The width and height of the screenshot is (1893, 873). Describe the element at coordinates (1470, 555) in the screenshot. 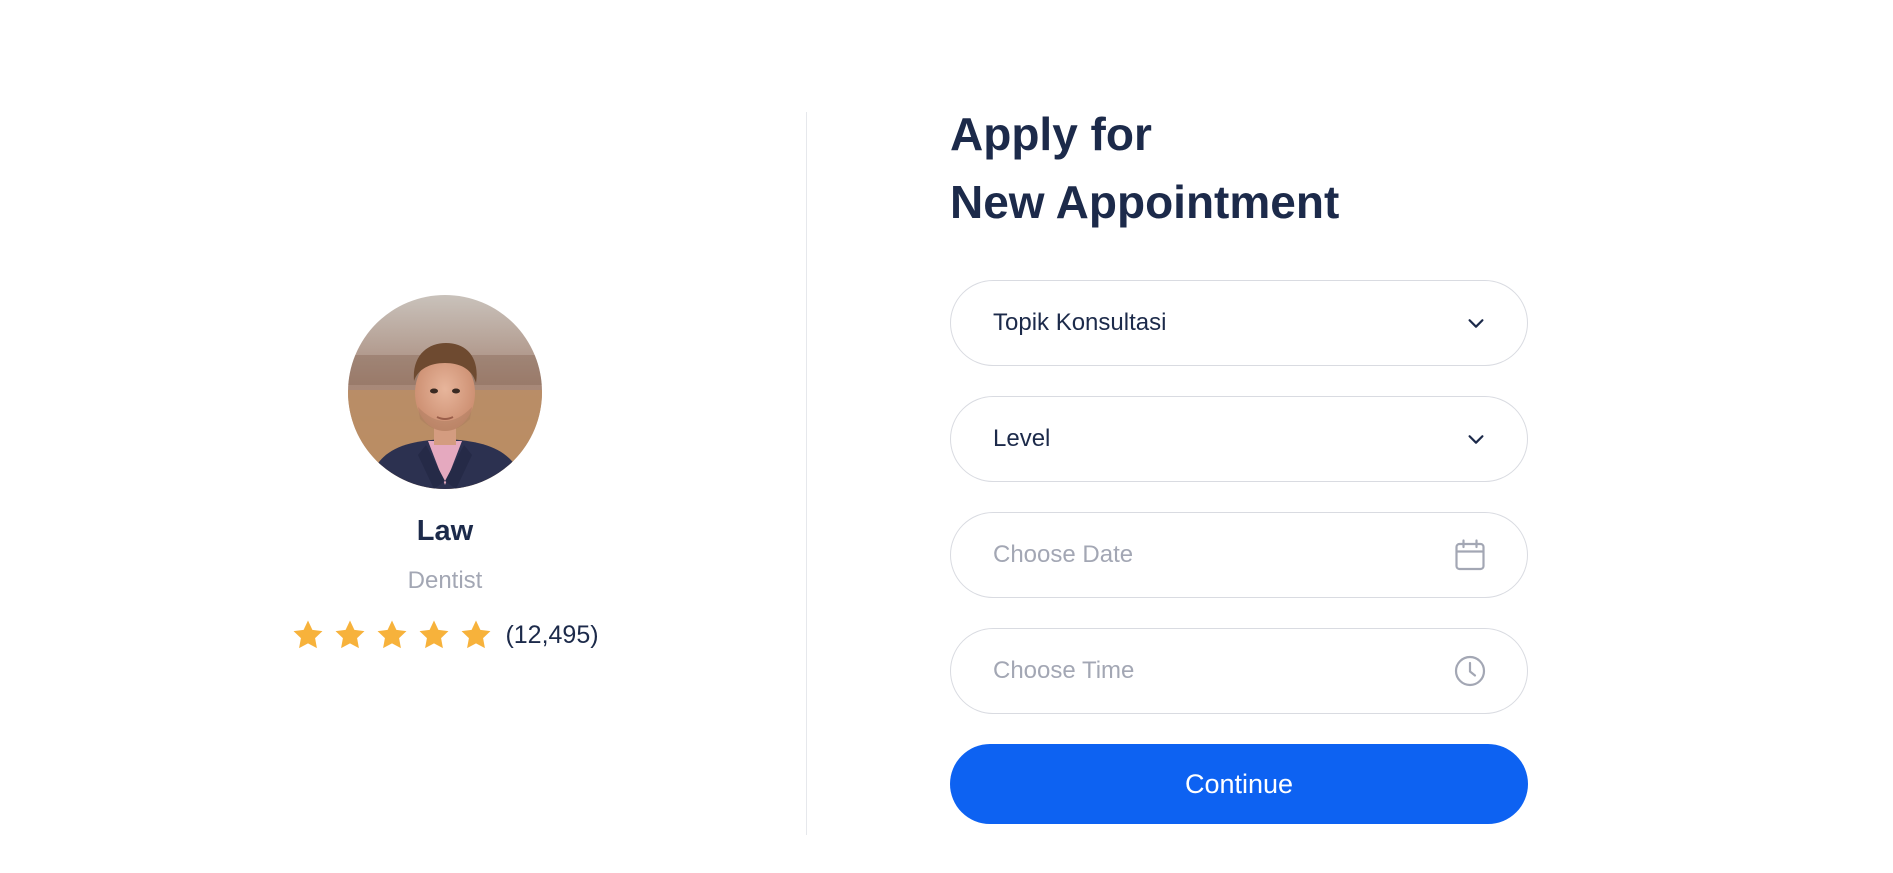

I see `calendar-icon` at that location.